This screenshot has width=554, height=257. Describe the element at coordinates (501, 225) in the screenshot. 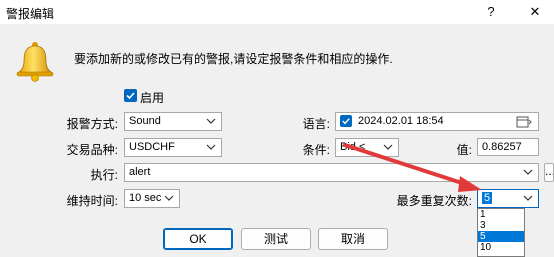

I see `repeat-option: 3` at that location.